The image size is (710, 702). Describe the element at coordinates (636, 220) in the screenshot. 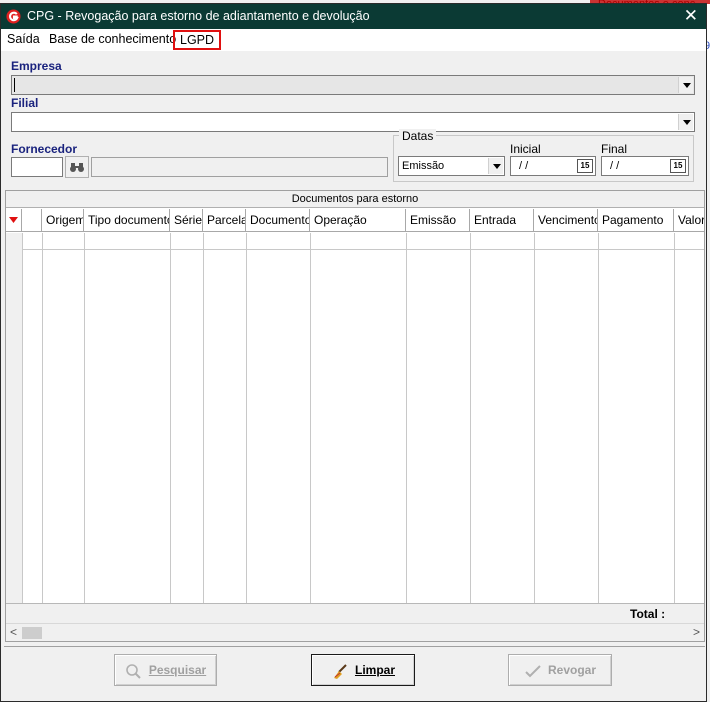

I see `col-pagamento: Pagamento` at that location.